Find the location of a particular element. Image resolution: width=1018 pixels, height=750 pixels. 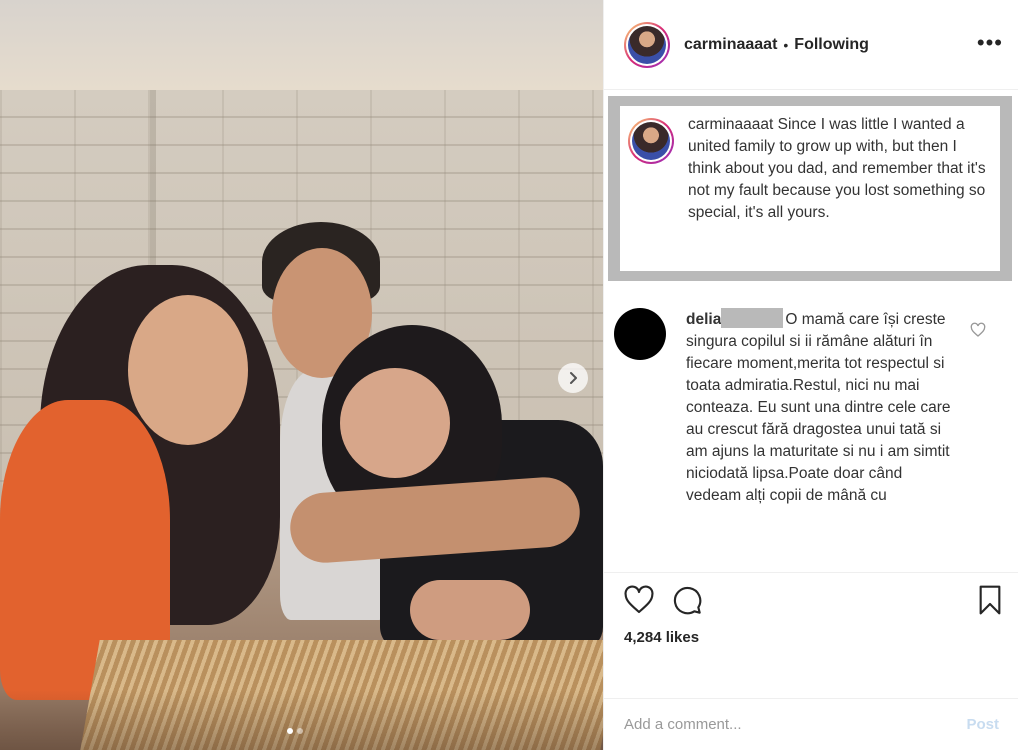

post-comment-button: Post is located at coordinates (982, 724).